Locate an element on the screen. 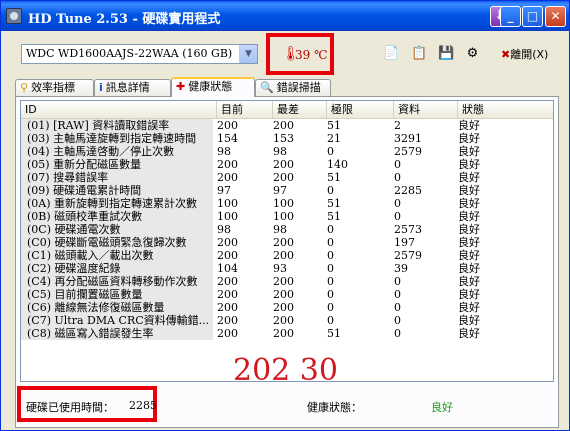 This screenshot has height=431, width=570. minimize-button: _ is located at coordinates (510, 16).